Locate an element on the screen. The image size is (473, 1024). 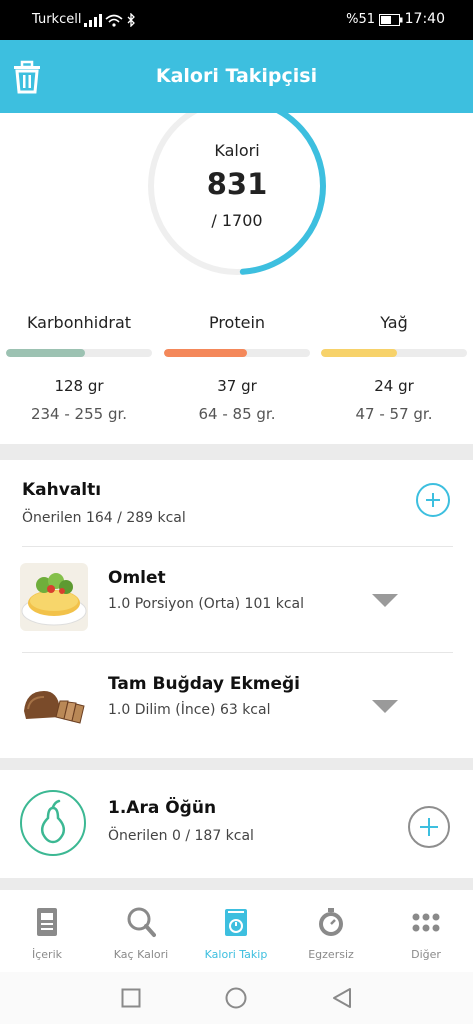
macro-carbs: Karbonhidrat 128 gr 234 - 255 gr. is located at coordinates (79, 368).